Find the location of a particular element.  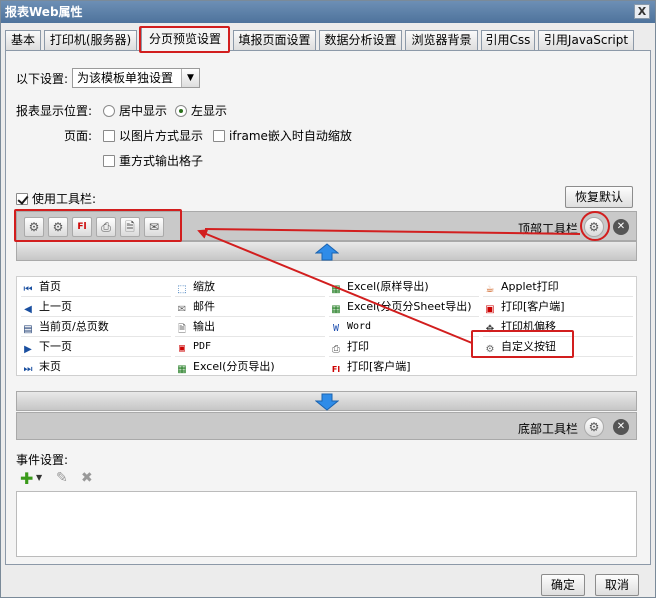

list-item: ▤ 当前页/总页数 is located at coordinates (96, 327).